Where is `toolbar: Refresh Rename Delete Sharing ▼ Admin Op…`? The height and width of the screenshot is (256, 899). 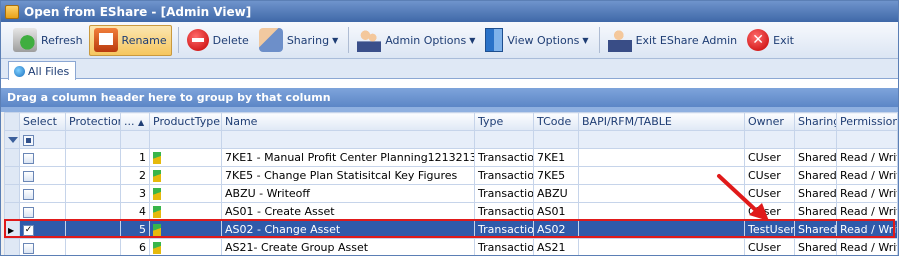
toolbar: Refresh Rename Delete Sharing ▼ Admin Op… is located at coordinates (449, 40).